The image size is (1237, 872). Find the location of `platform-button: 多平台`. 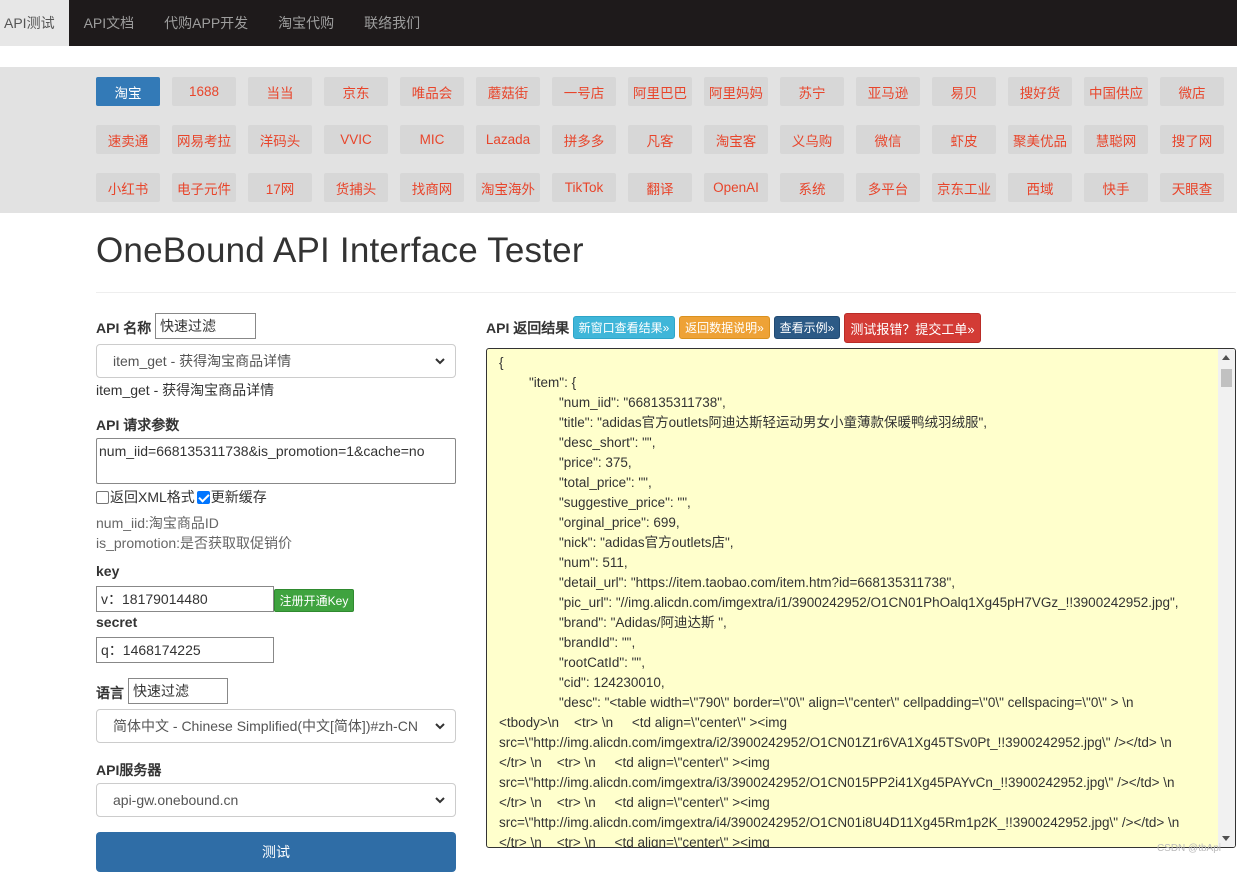

platform-button: 多平台 is located at coordinates (888, 187).